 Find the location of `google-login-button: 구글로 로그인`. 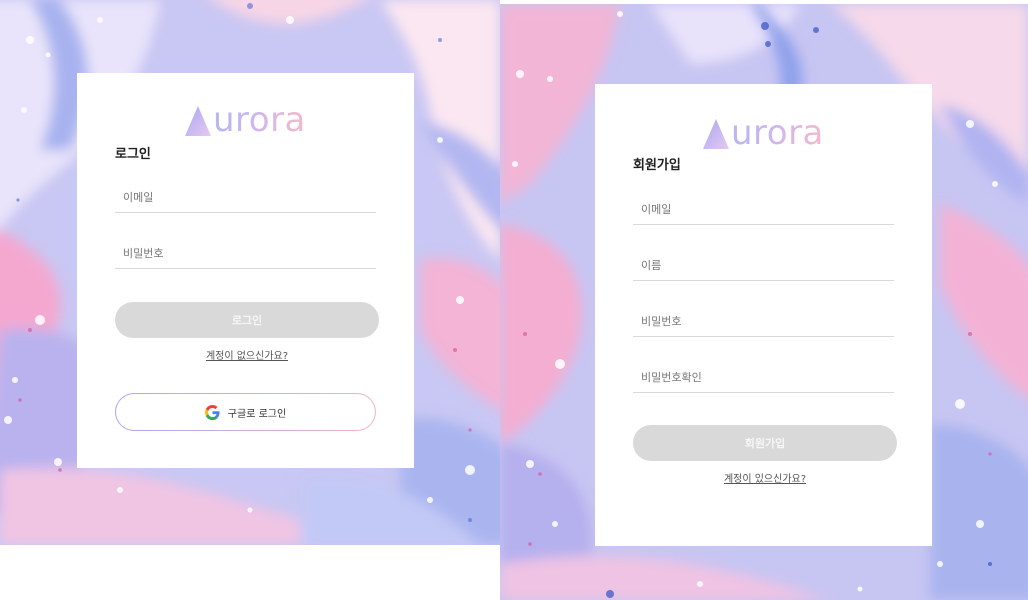

google-login-button: 구글로 로그인 is located at coordinates (245, 412).